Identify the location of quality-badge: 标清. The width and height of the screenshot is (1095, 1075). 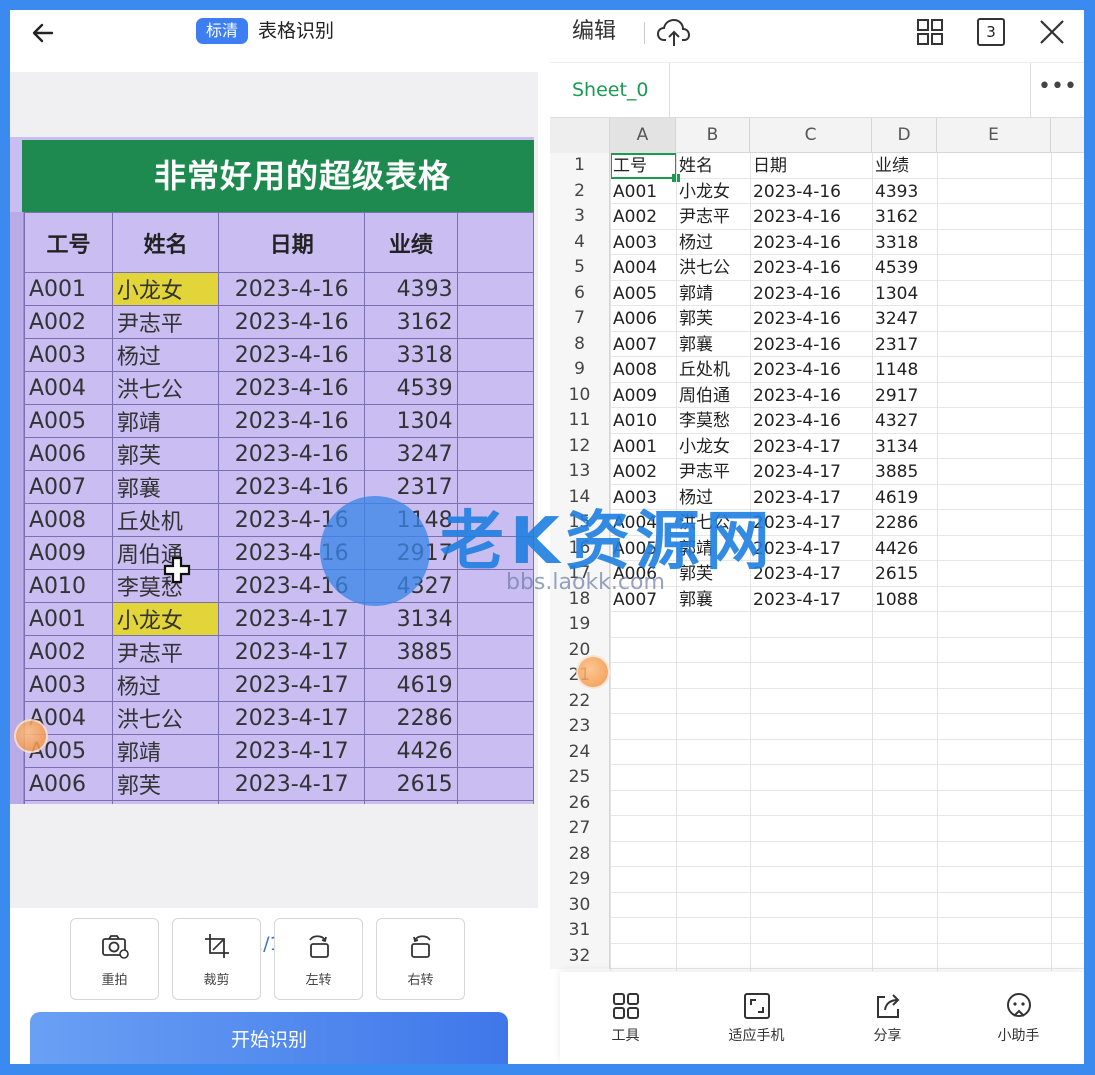
(222, 31).